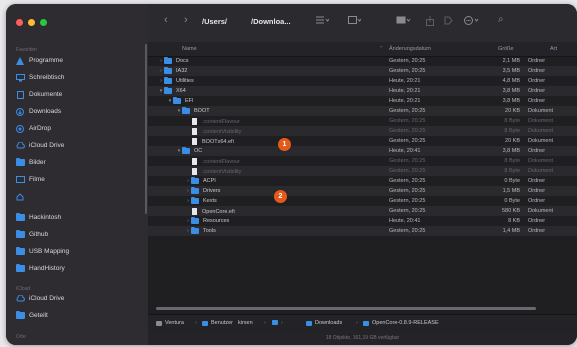 Image resolution: width=577 pixels, height=347 pixels. Describe the element at coordinates (362, 91) in the screenshot. I see `table-row: ▾ X64 Heute, 20:21 3,8 MB Ordner` at that location.